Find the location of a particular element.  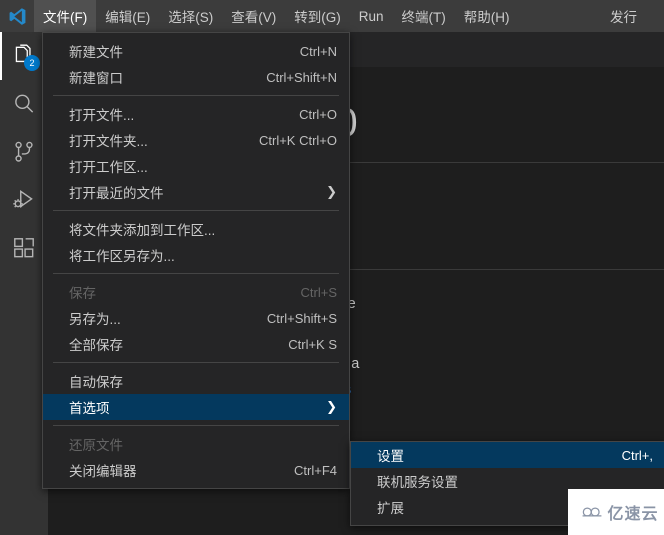

menubar-item-label: 转到(G) is located at coordinates (317, 17).